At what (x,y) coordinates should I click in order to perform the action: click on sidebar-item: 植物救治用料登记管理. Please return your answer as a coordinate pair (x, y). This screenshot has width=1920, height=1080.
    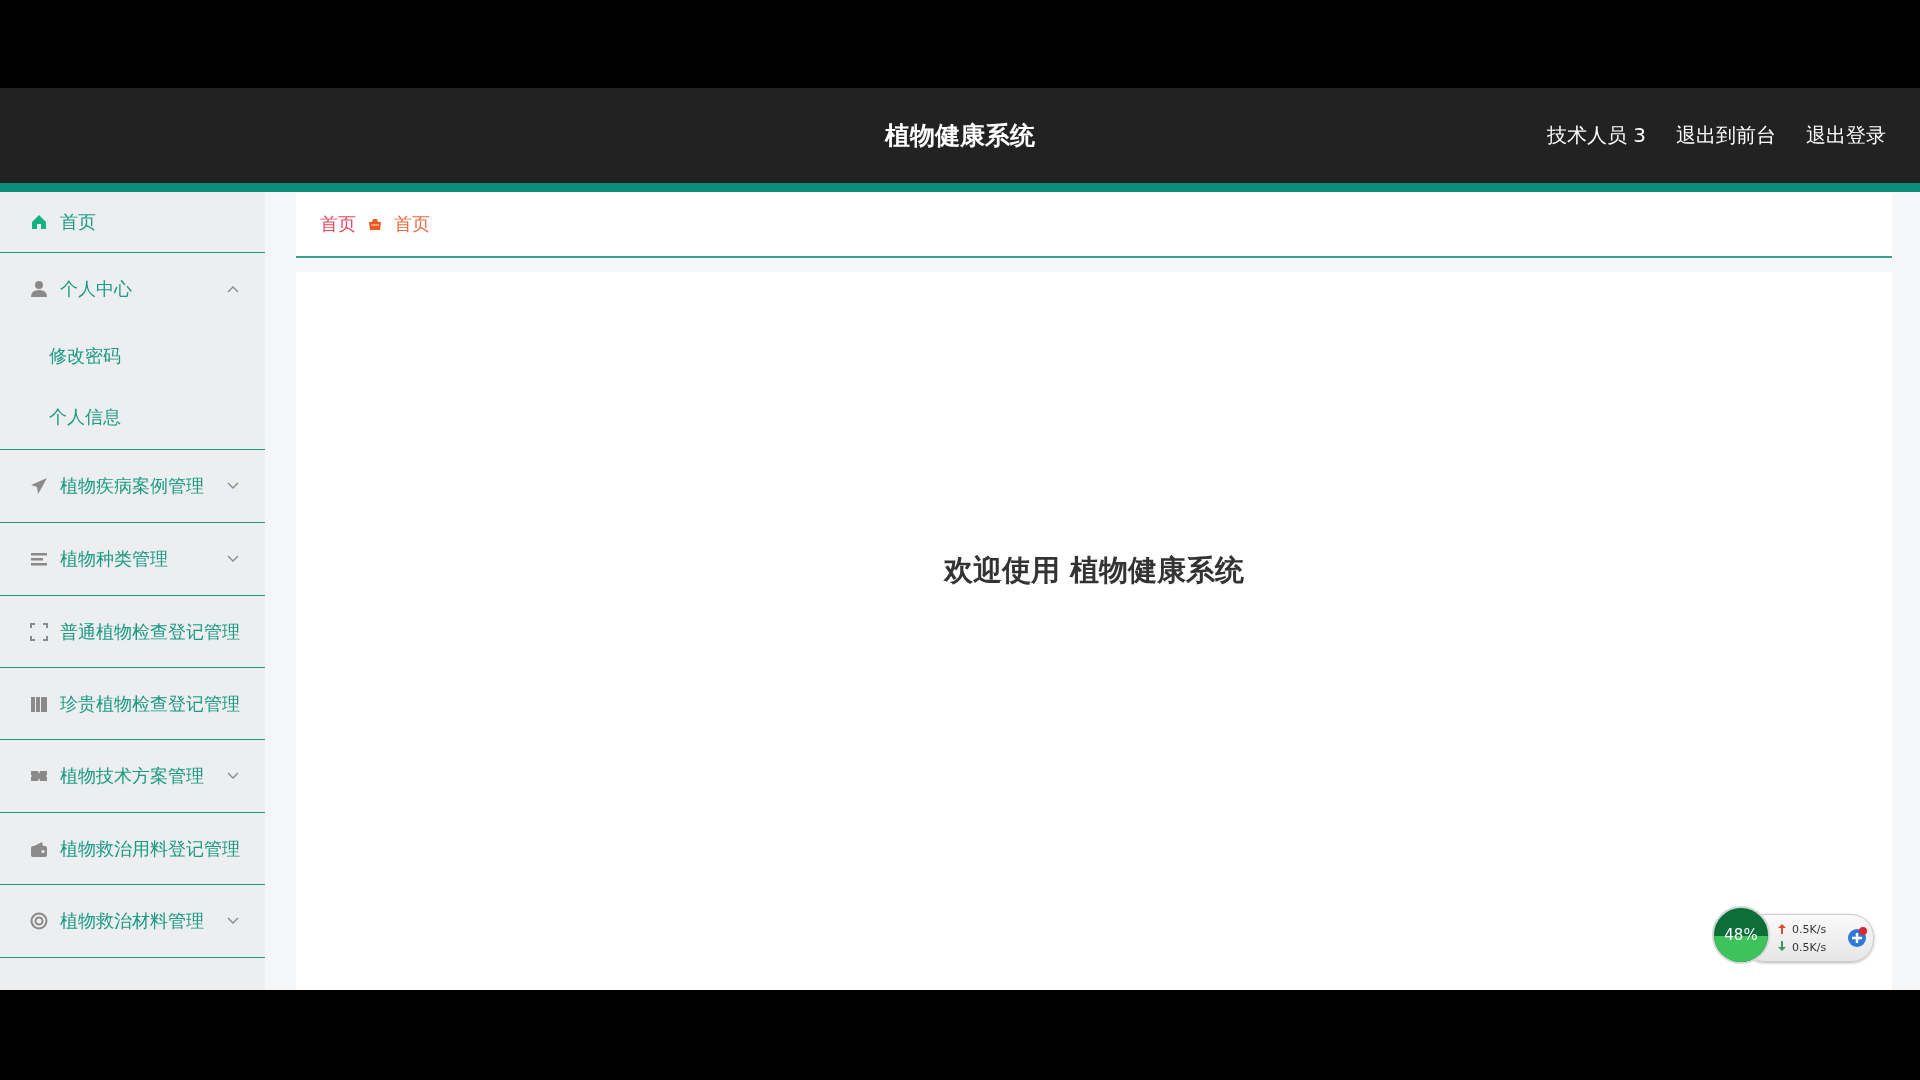
    Looking at the image, I should click on (132, 849).